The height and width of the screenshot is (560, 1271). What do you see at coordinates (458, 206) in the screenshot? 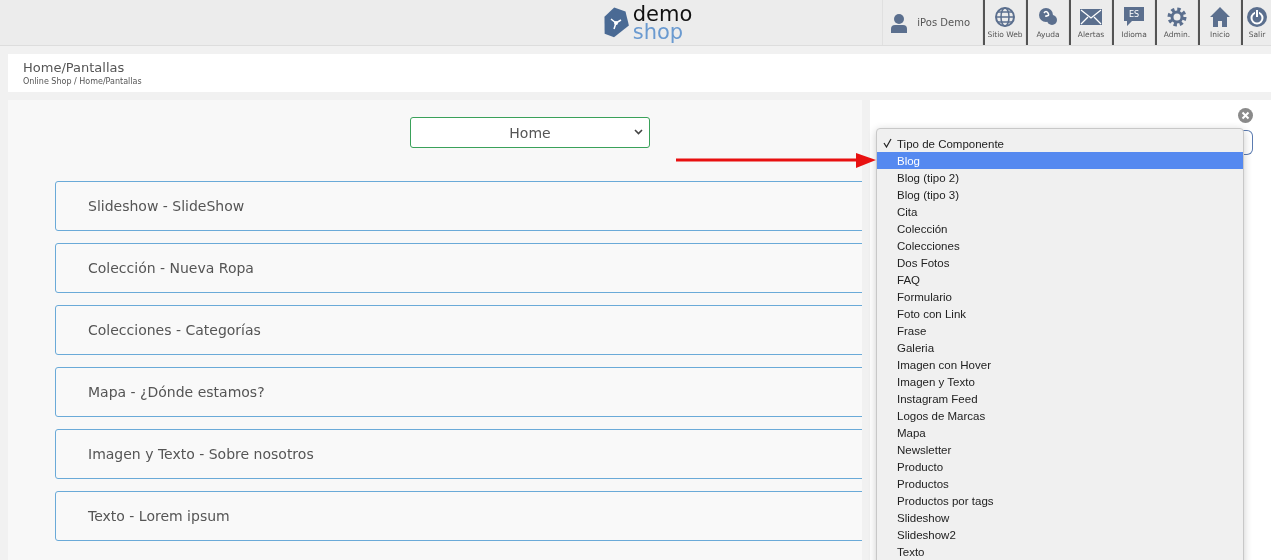
I see `component-card: Slideshow - SlideShow` at bounding box center [458, 206].